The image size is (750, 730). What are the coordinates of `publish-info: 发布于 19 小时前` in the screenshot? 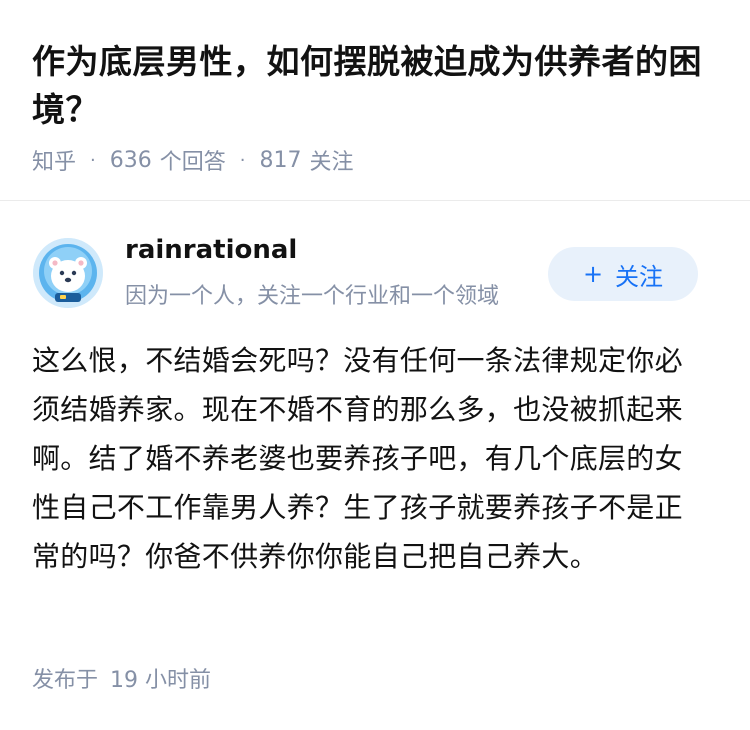 It's located at (121, 678).